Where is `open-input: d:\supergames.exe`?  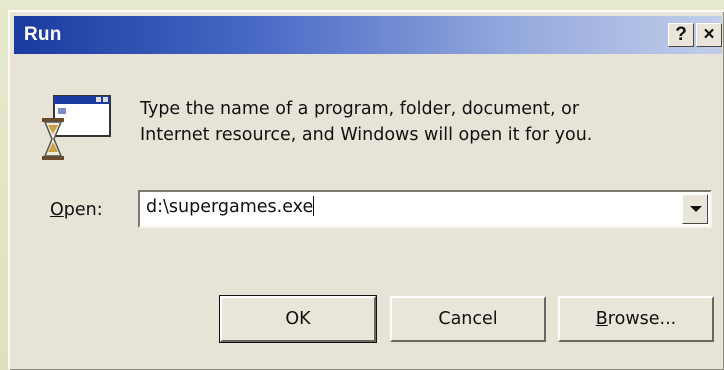
open-input: d:\supergames.exe is located at coordinates (230, 206).